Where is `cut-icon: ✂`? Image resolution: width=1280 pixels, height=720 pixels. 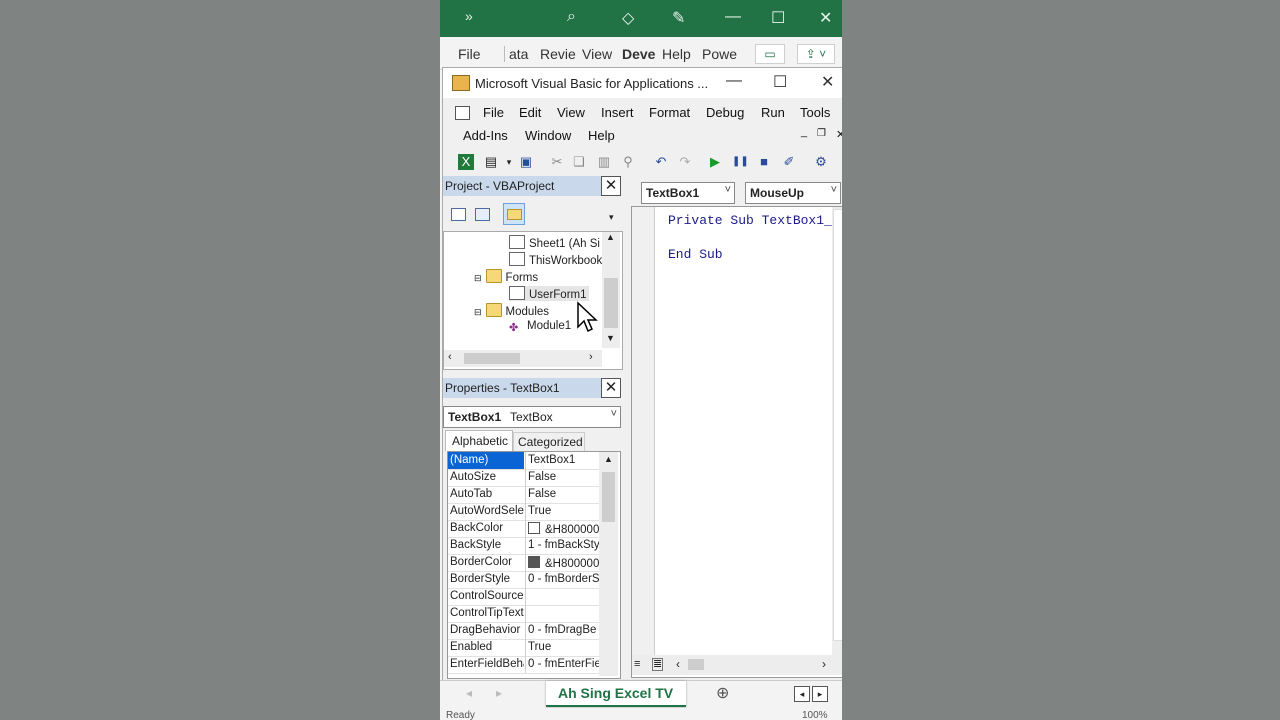 cut-icon: ✂ is located at coordinates (557, 162).